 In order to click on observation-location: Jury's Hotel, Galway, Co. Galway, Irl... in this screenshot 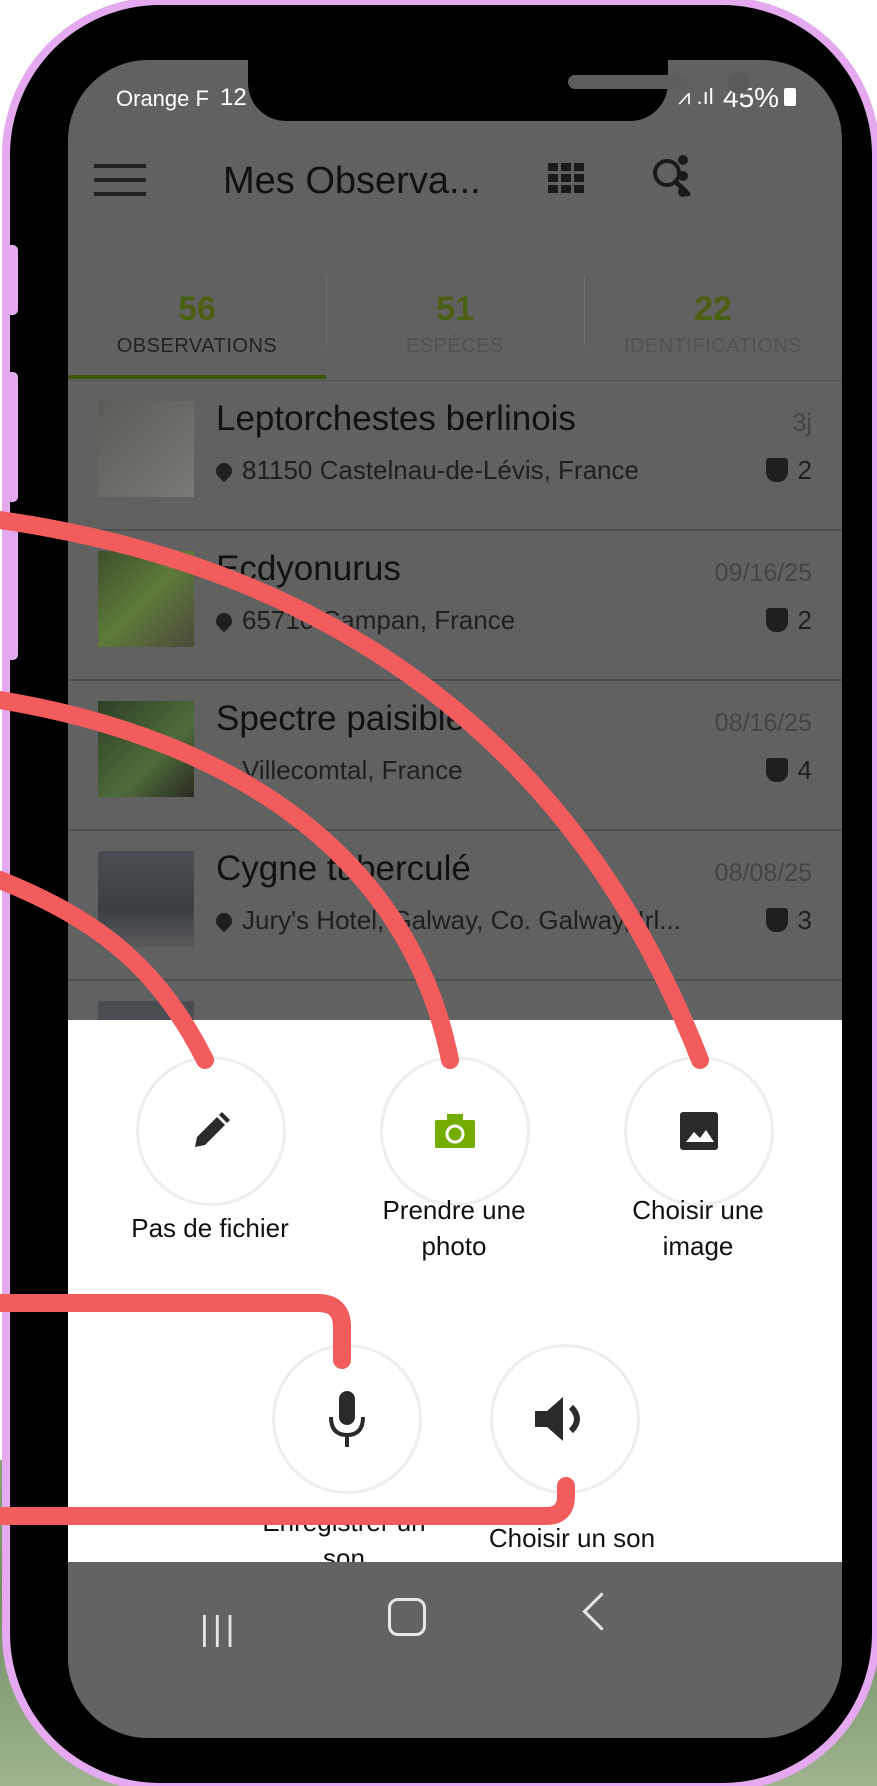, I will do `click(446, 920)`.